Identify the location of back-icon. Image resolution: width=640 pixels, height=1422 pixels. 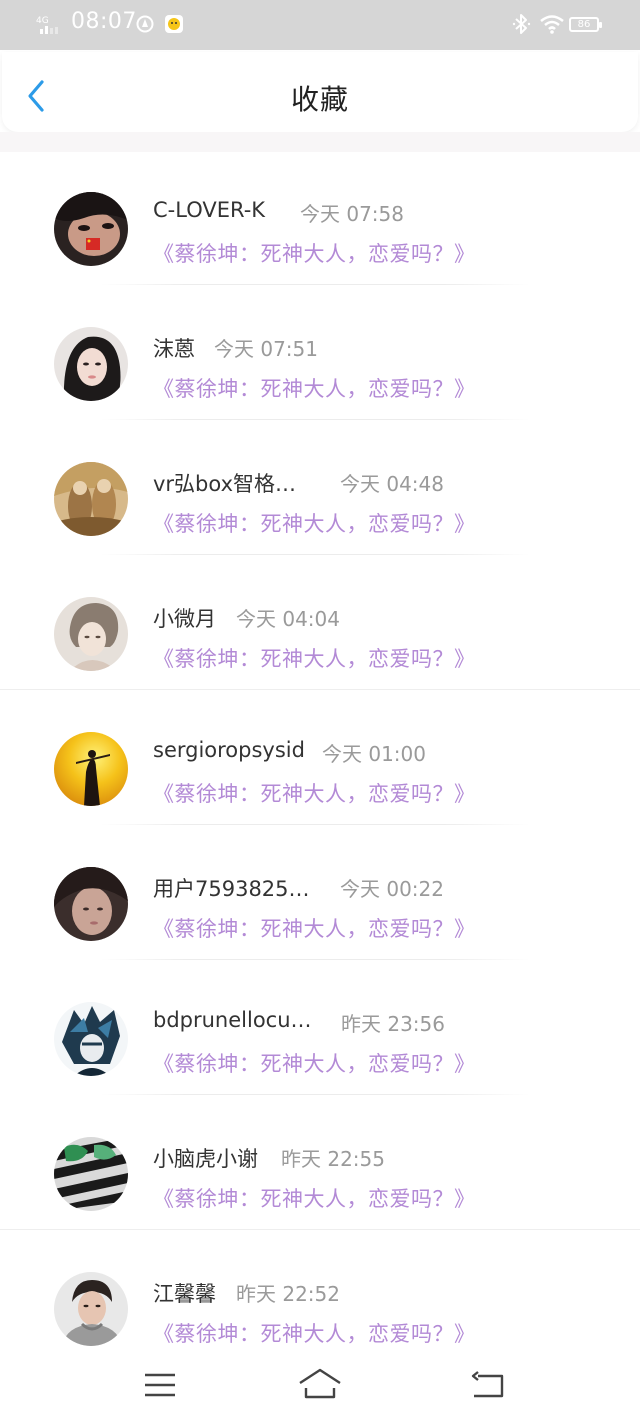
(487, 1384).